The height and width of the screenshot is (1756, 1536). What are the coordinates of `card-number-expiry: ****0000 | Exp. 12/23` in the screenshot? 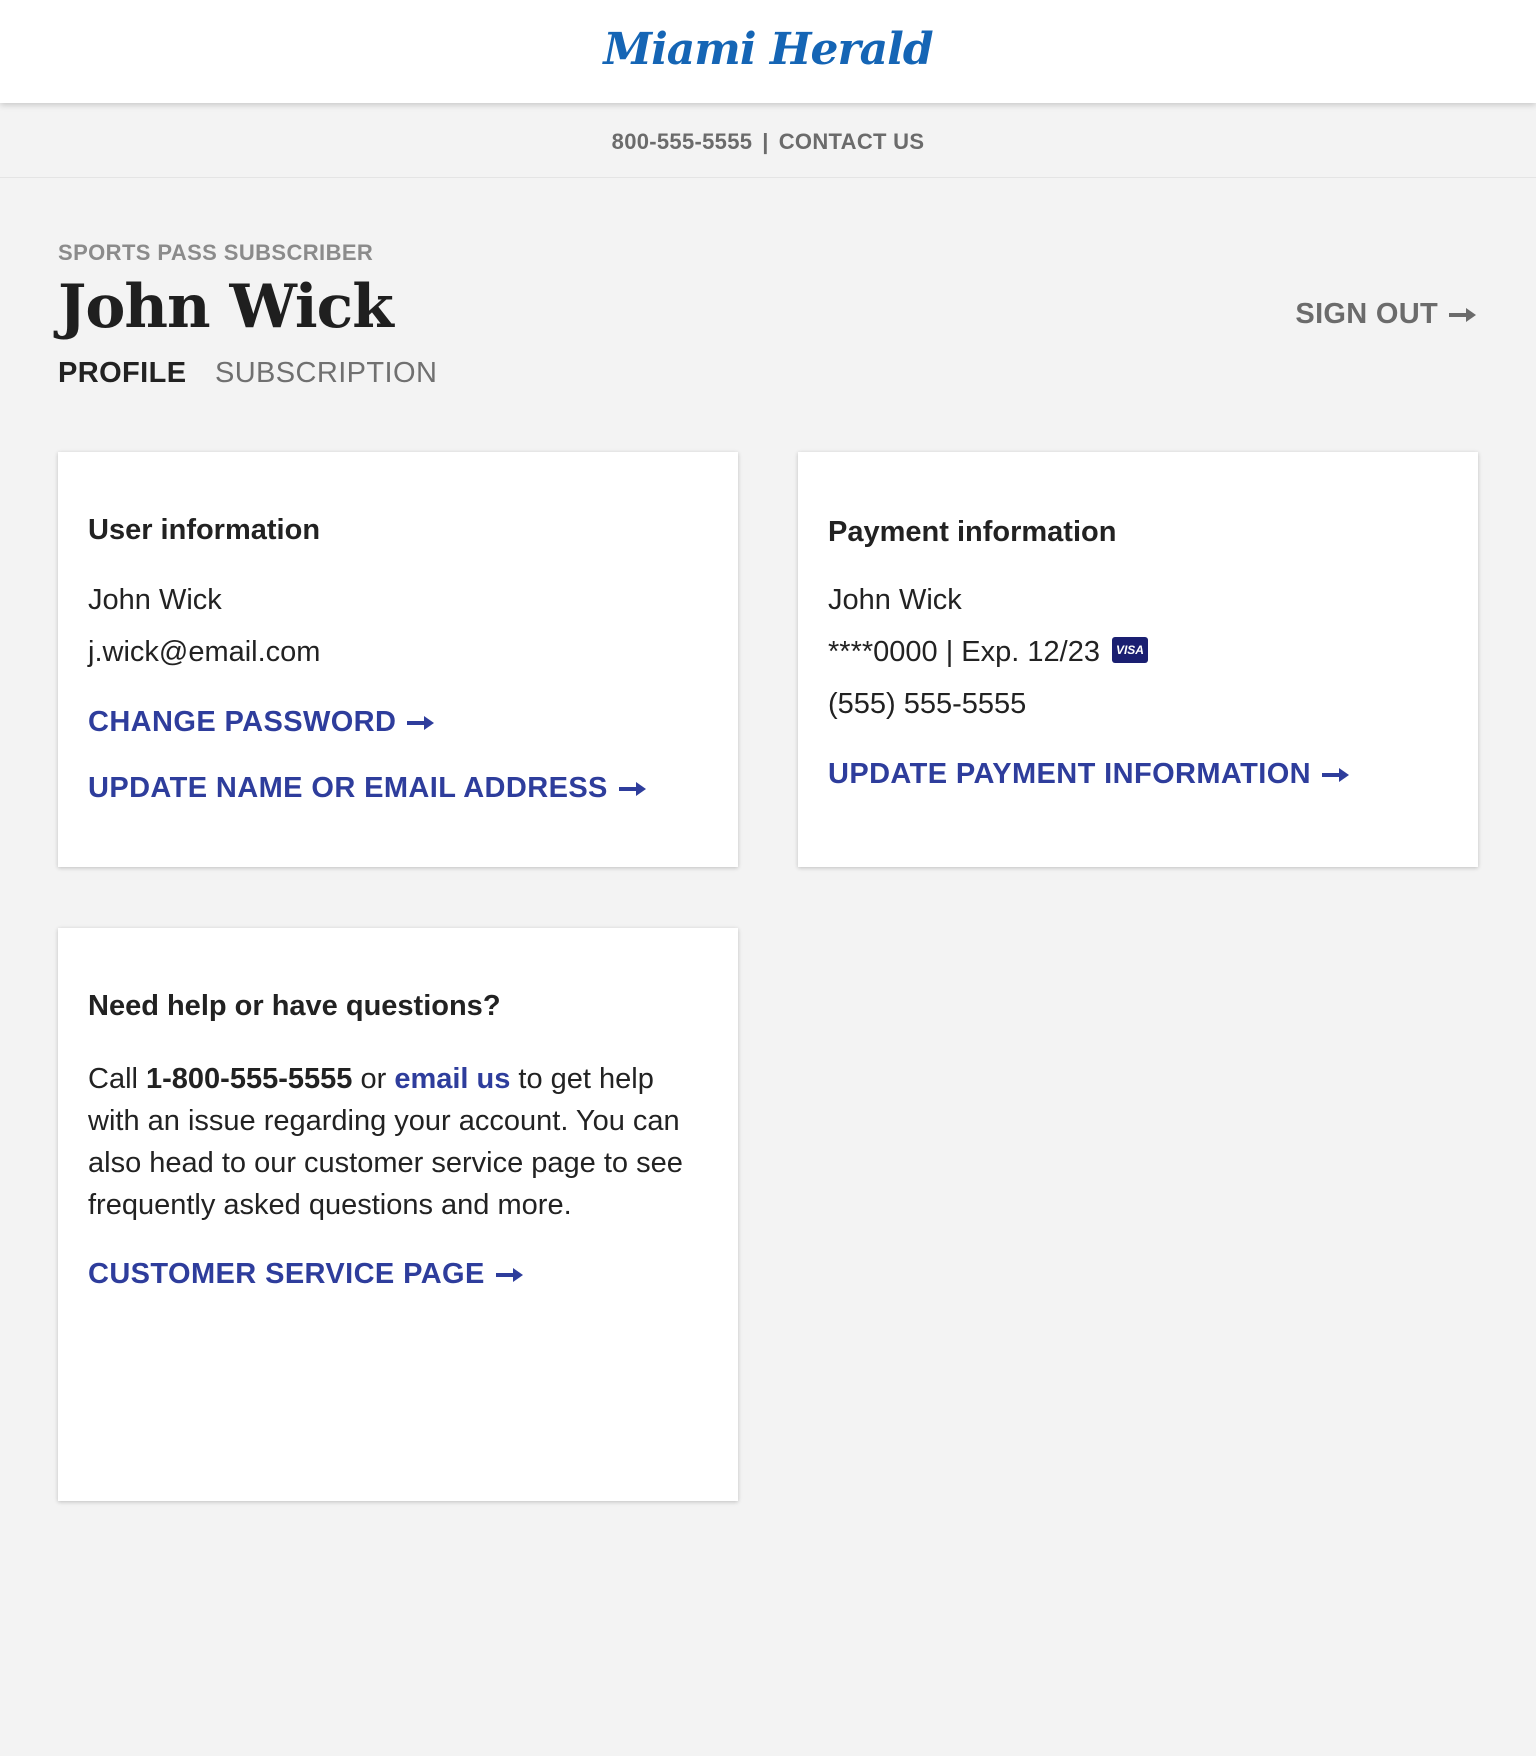 It's located at (964, 652).